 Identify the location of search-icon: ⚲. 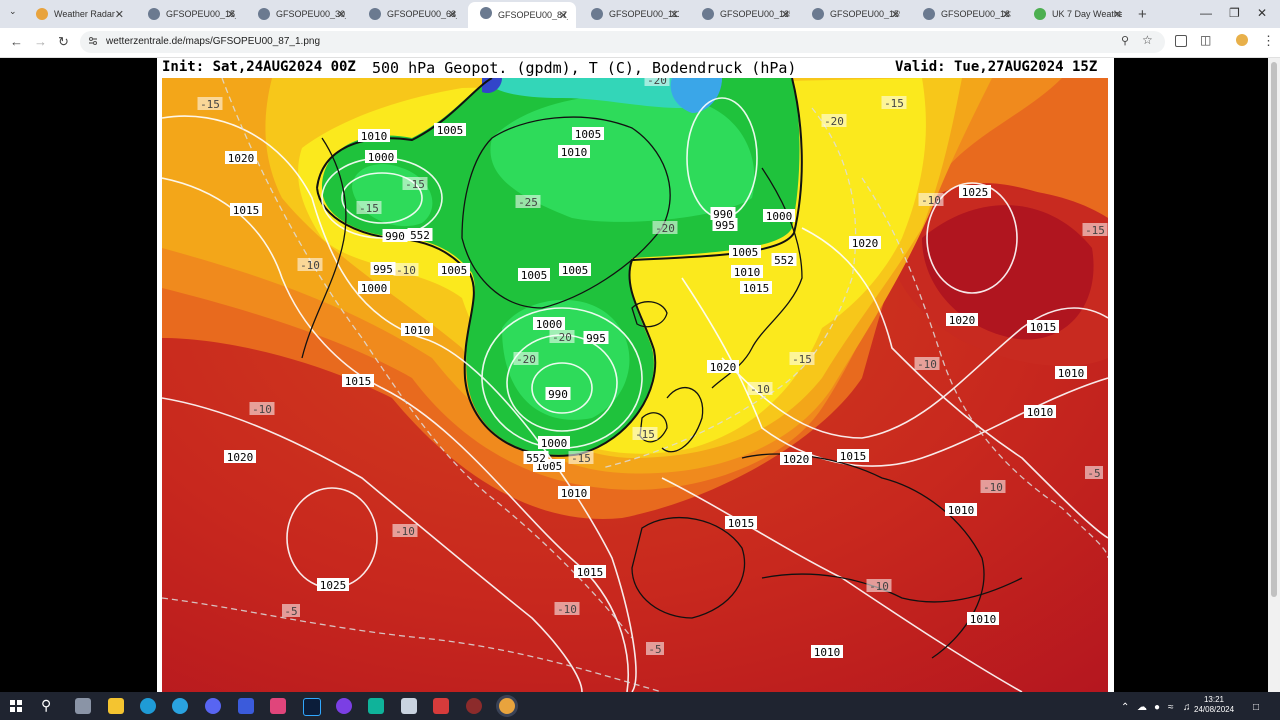
(46, 705).